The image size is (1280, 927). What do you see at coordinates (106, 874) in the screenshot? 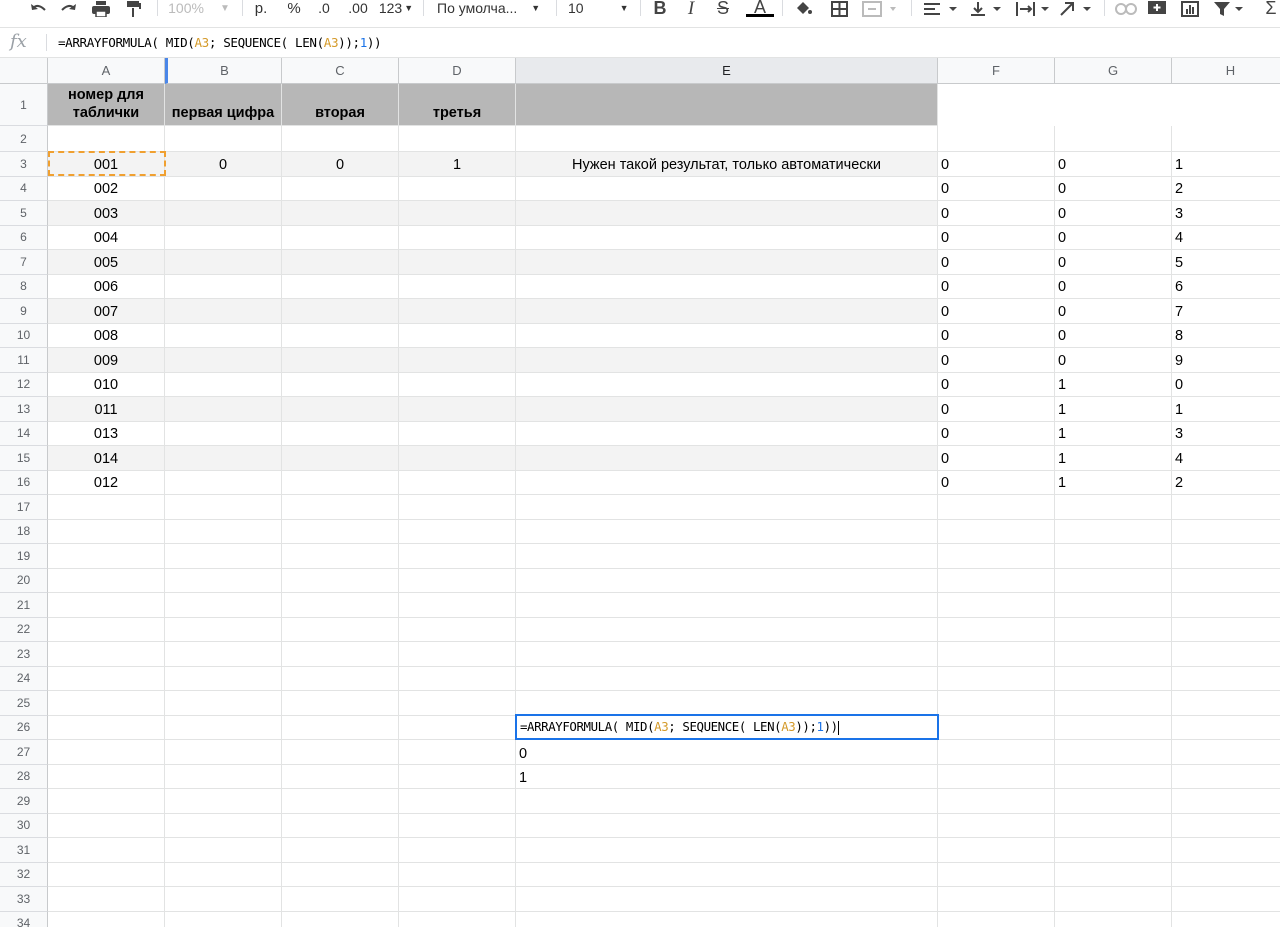
I see `cell-A32` at bounding box center [106, 874].